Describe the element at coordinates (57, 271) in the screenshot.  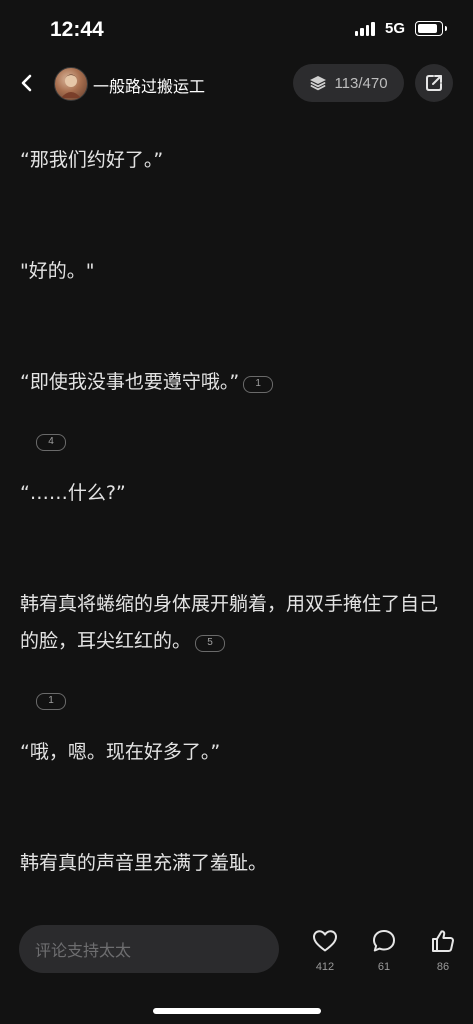
I see `paragraph: "好的。"` at that location.